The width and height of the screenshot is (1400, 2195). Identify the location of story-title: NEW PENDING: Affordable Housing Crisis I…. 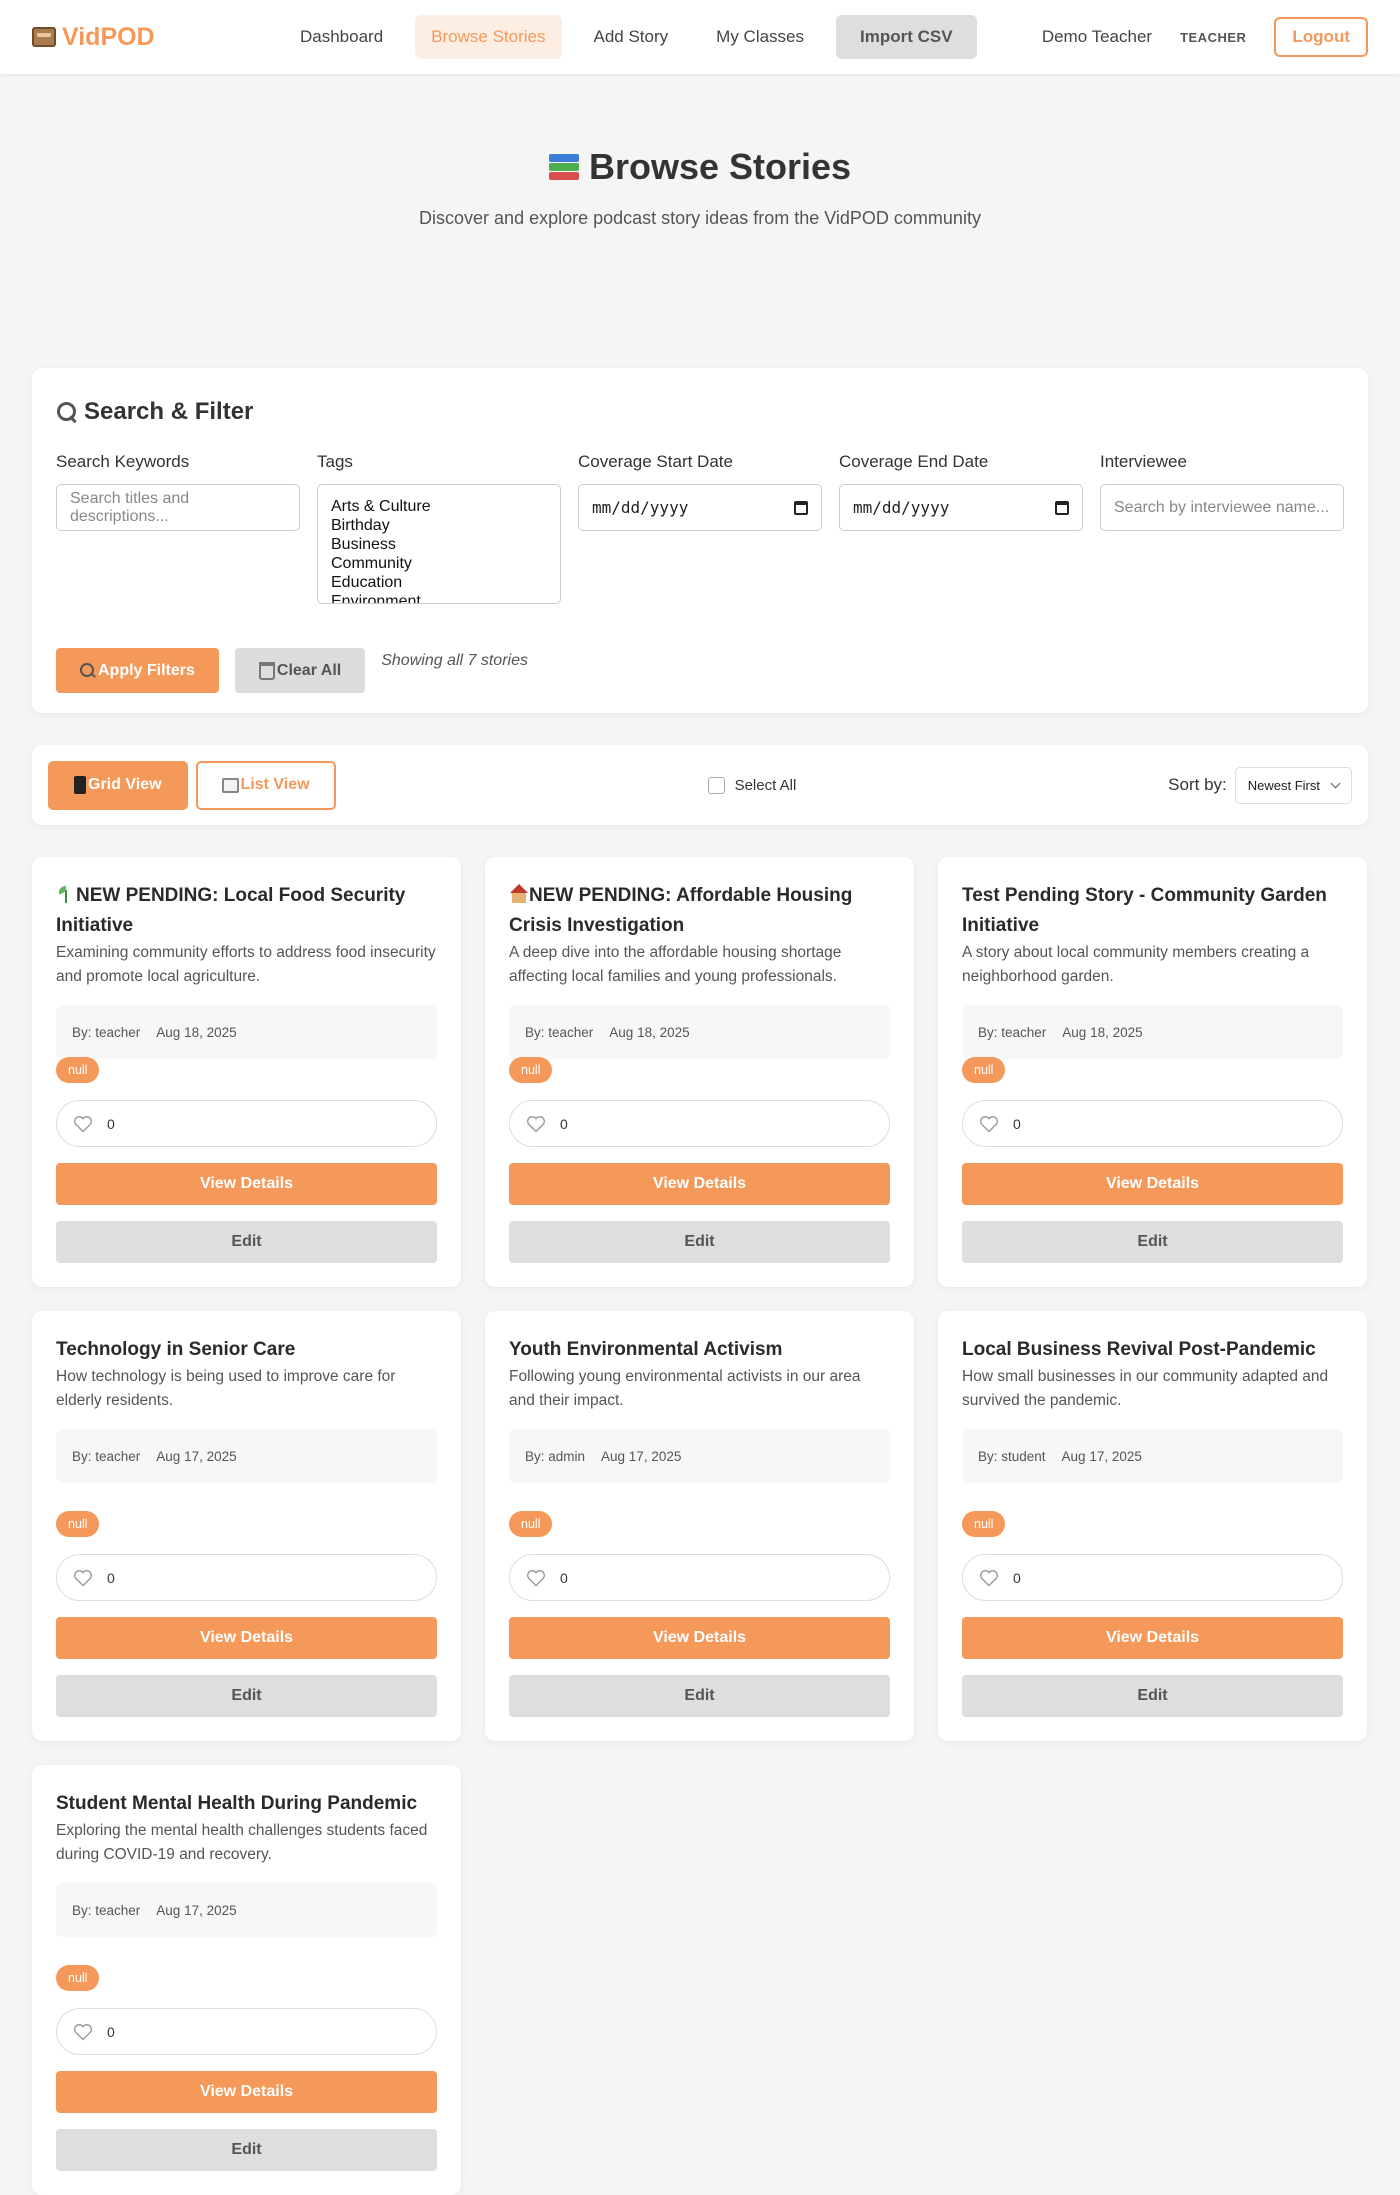
(699, 911).